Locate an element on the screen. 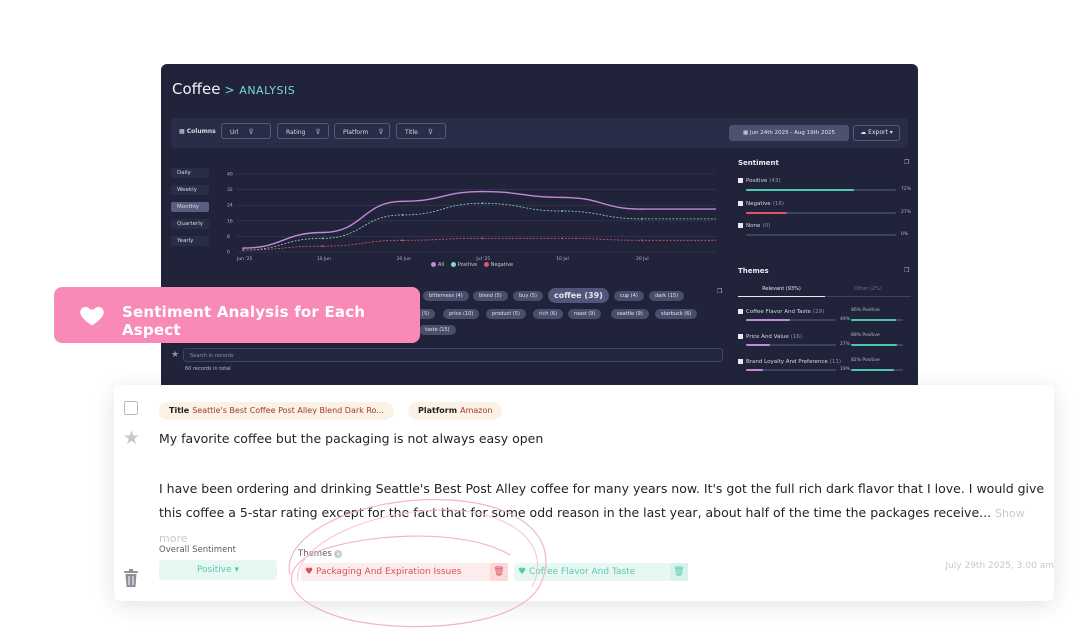 The image size is (1080, 638). series-line-positive is located at coordinates (479, 226).